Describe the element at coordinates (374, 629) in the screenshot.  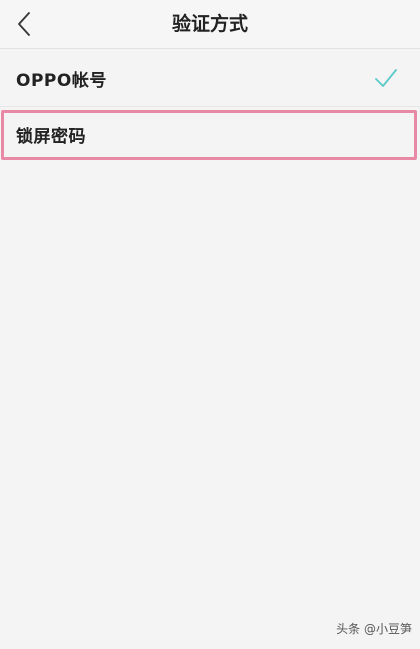
I see `watermark: 头条 @小豆笋` at that location.